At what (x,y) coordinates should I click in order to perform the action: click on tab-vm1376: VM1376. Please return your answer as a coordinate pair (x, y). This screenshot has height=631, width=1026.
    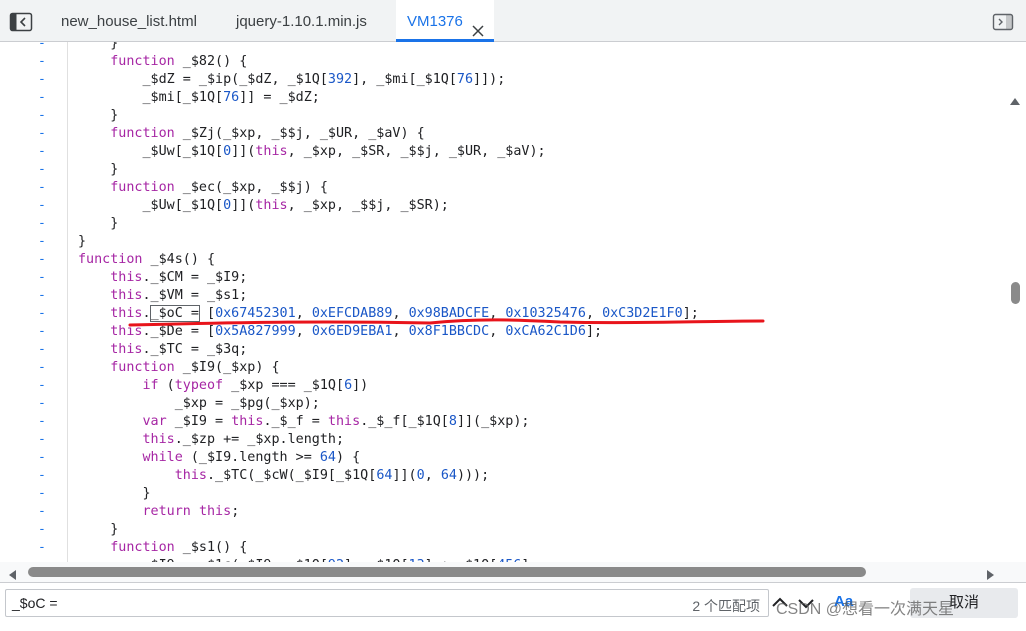
    Looking at the image, I should click on (445, 21).